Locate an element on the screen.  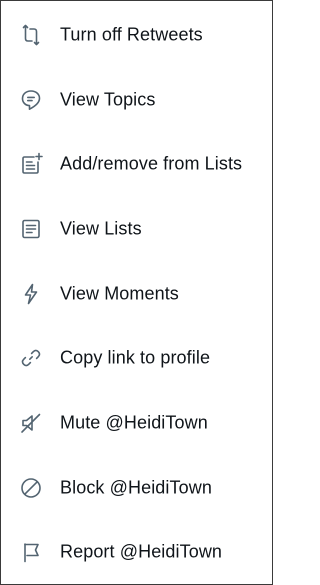
menu-item-label: Add/remove from Lists is located at coordinates (151, 163).